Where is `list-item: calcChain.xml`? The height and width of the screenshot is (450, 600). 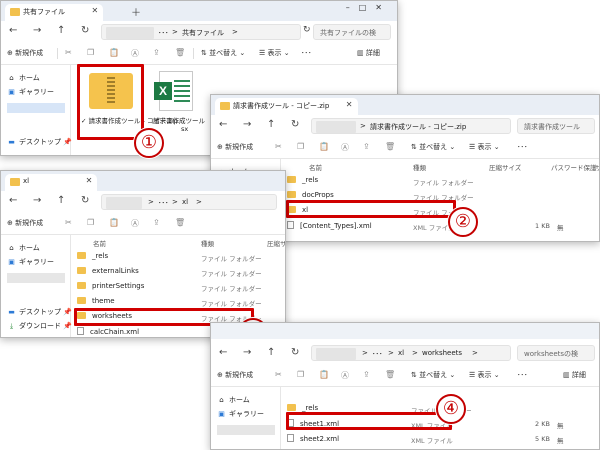 list-item: calcChain.xml is located at coordinates (108, 332).